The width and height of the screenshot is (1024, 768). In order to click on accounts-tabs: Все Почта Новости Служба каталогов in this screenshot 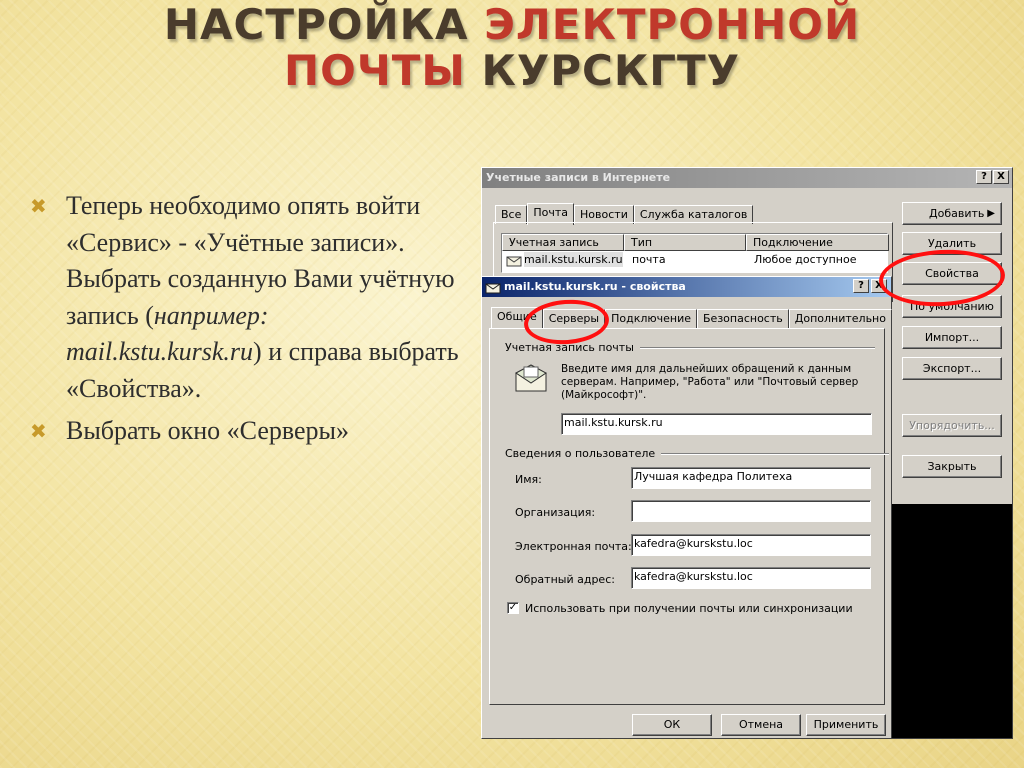, I will do `click(624, 213)`.